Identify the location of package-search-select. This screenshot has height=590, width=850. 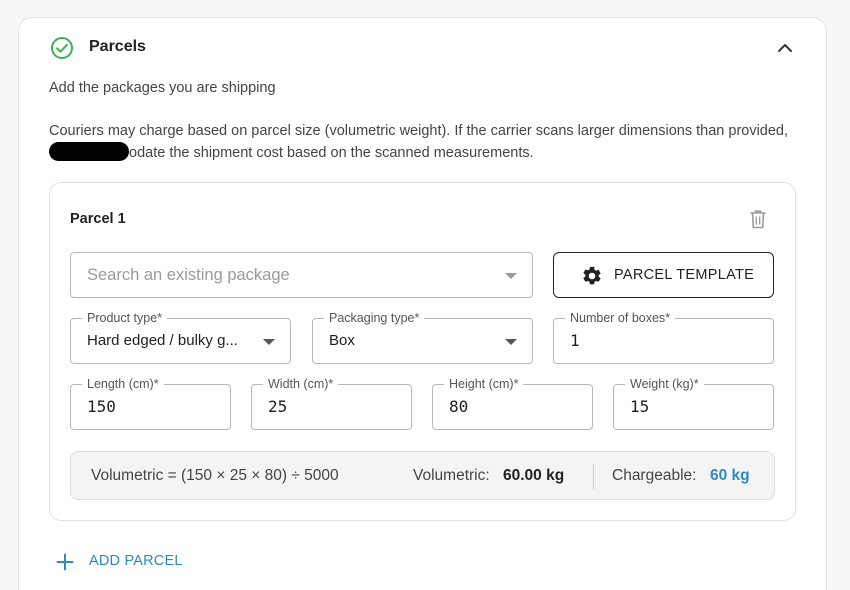
(301, 275).